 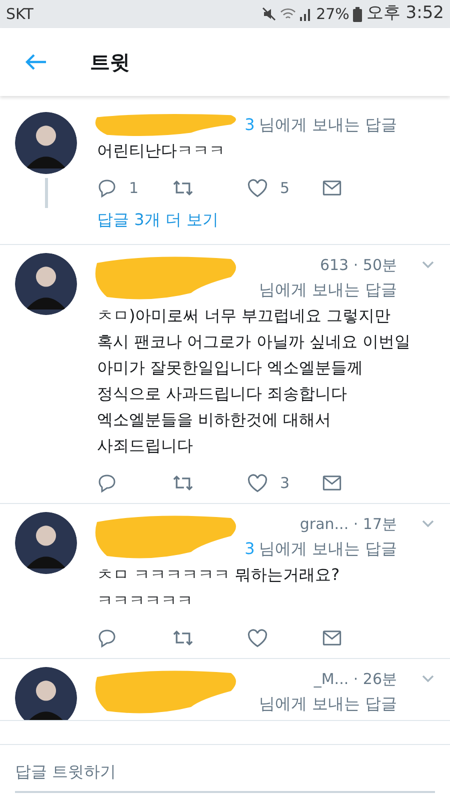 What do you see at coordinates (36, 62) in the screenshot?
I see `back-icon` at bounding box center [36, 62].